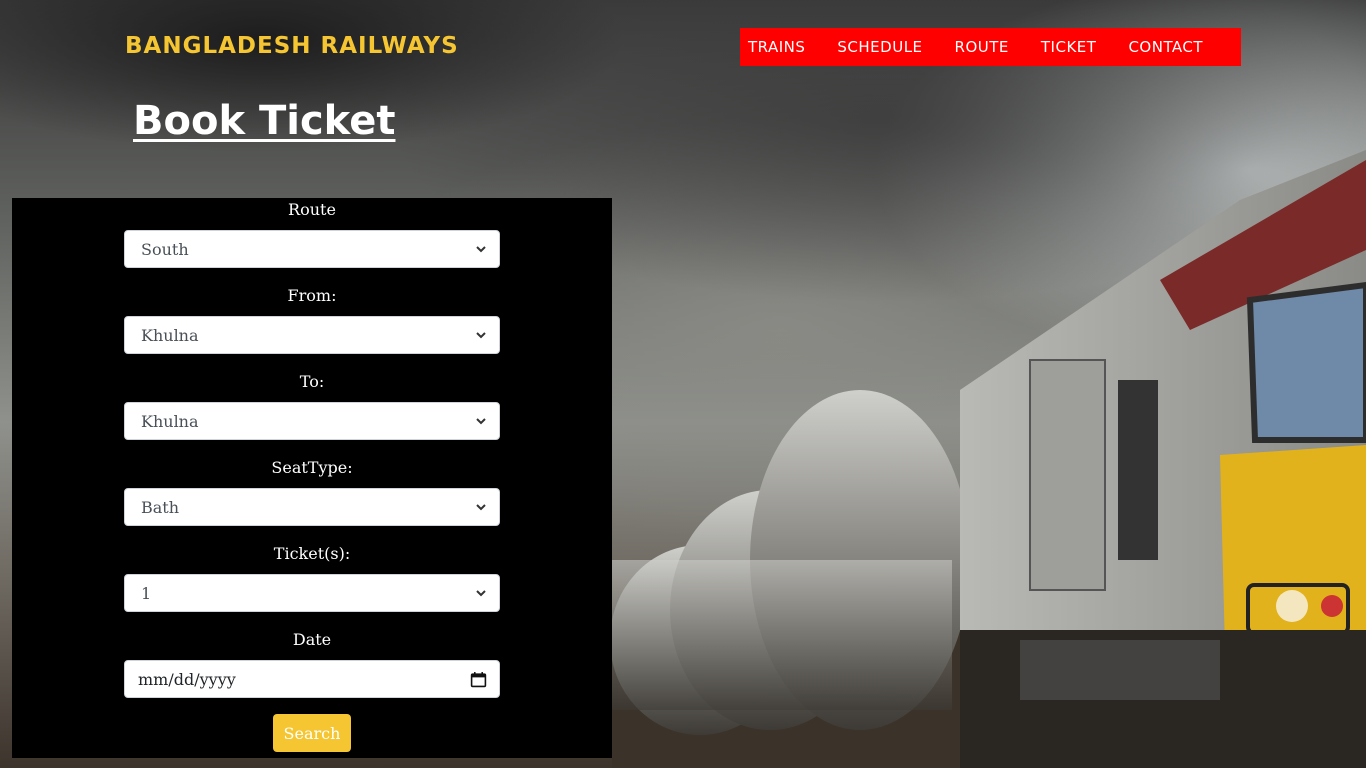  Describe the element at coordinates (312, 421) in the screenshot. I see `to-select: Khulna` at that location.